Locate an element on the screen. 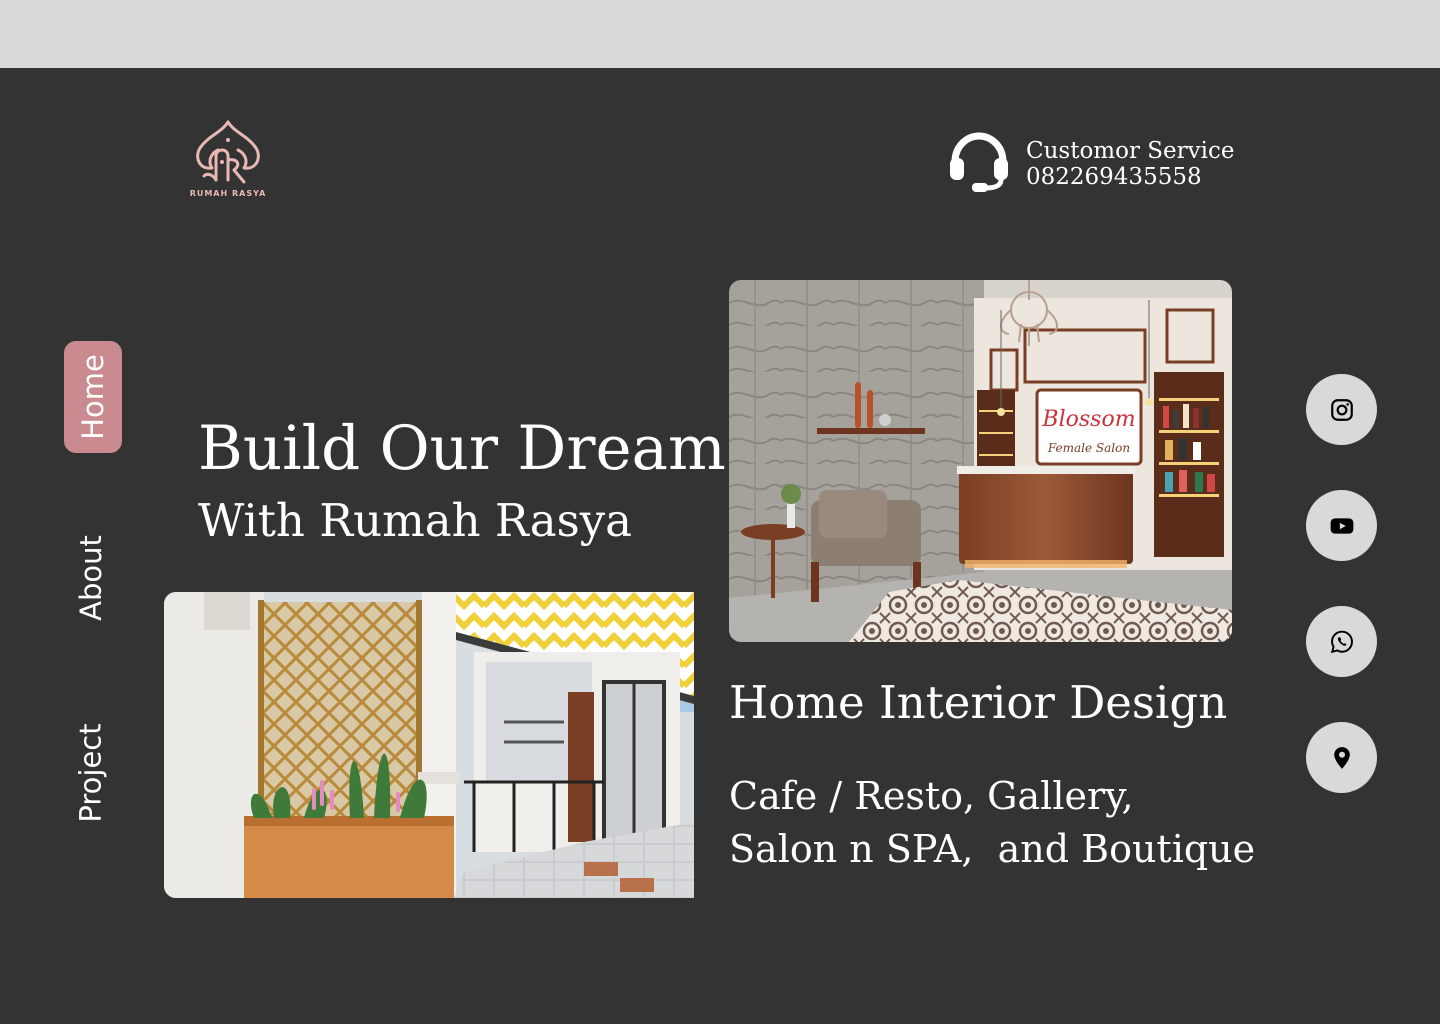  instagram-icon is located at coordinates (1341, 409).